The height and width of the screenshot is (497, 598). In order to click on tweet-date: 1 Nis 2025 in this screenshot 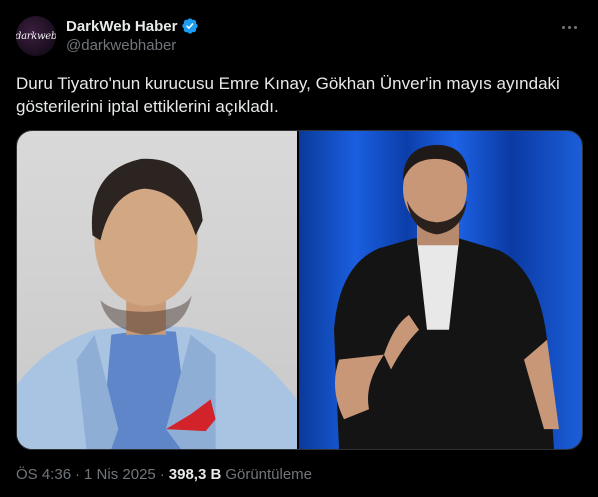, I will do `click(120, 474)`.